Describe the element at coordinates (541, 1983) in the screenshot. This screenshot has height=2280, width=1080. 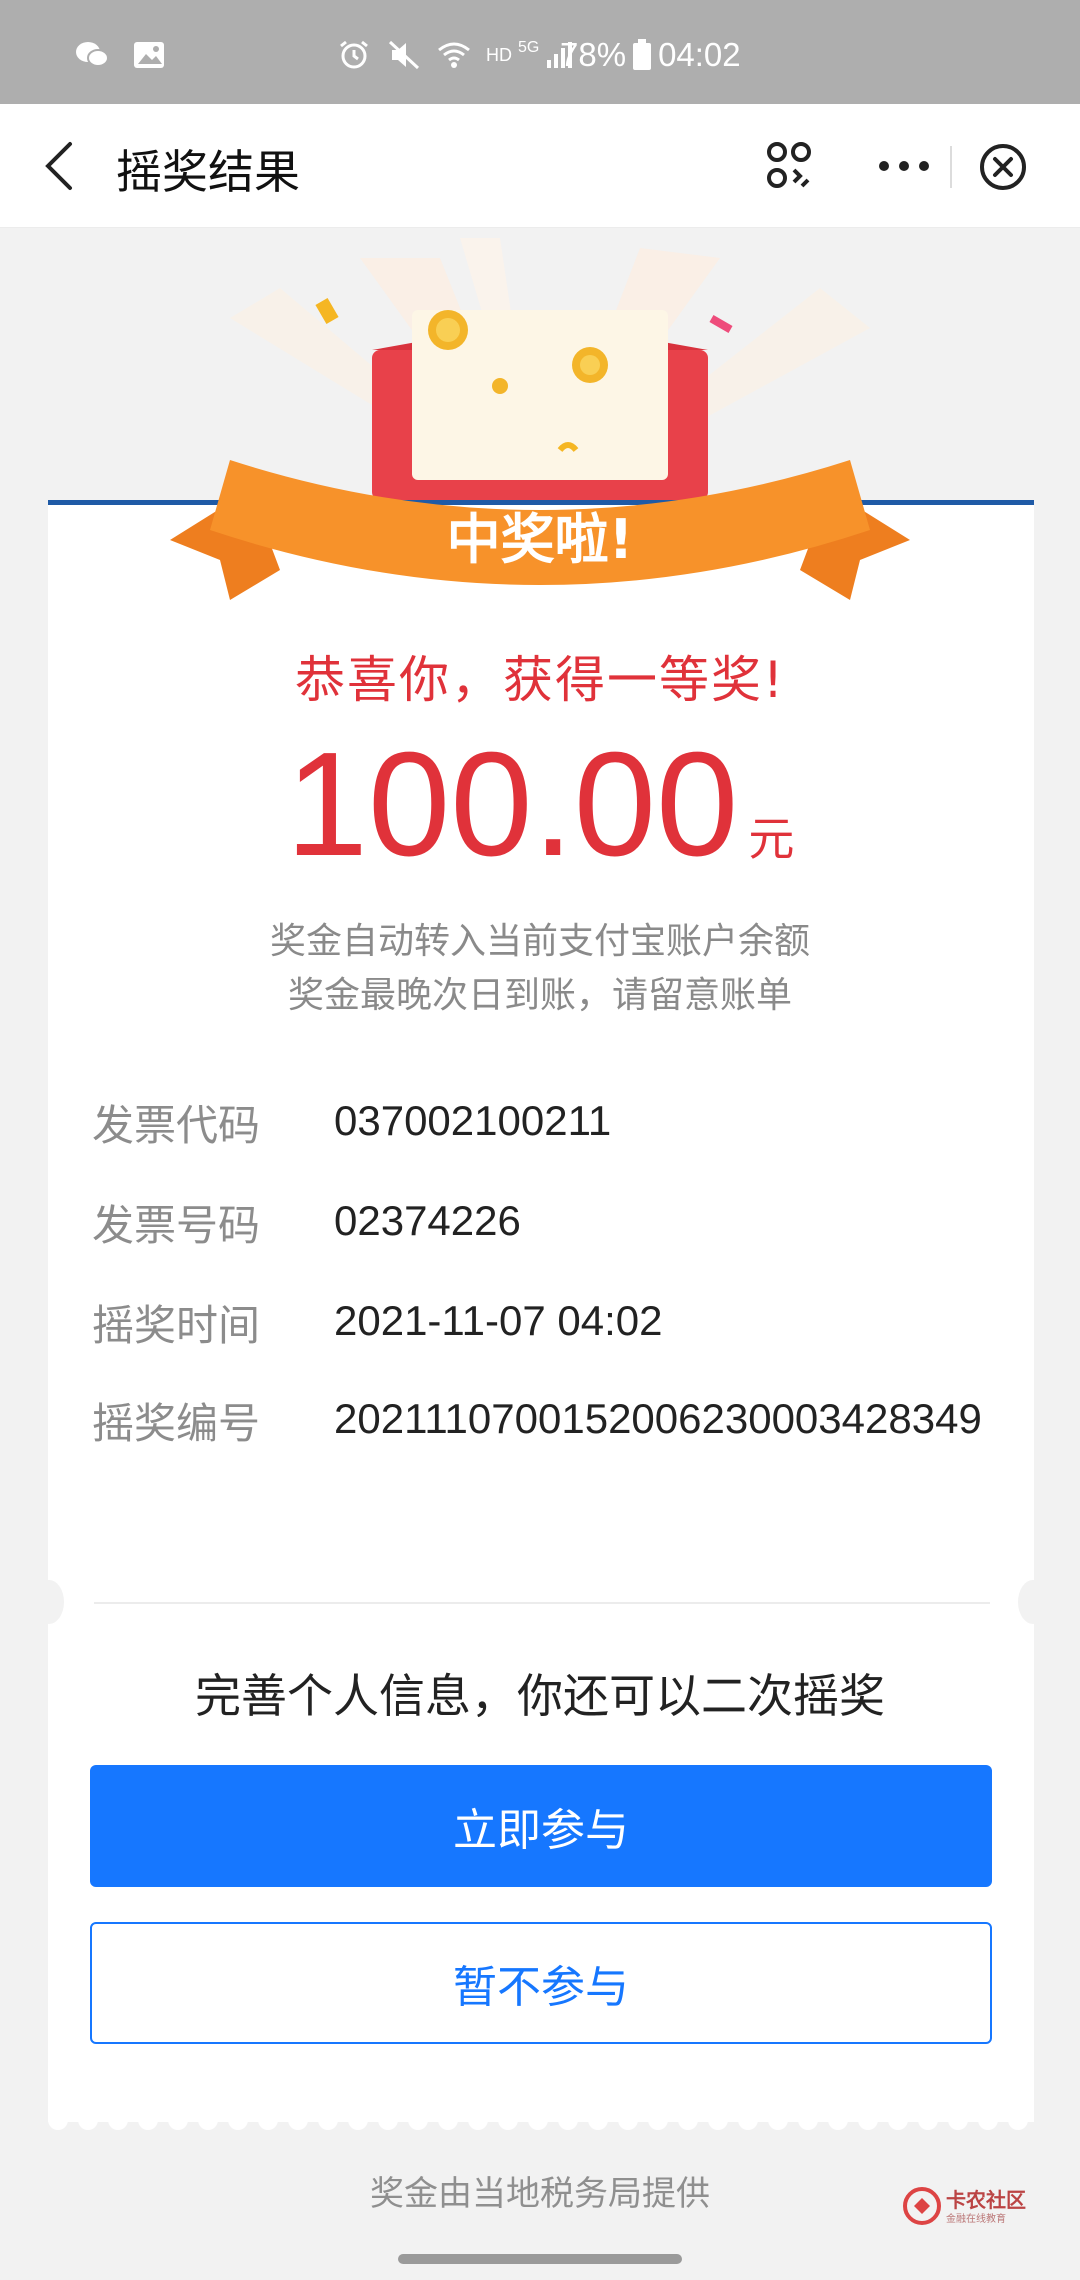
I see `decline-button: 暂不参与` at that location.